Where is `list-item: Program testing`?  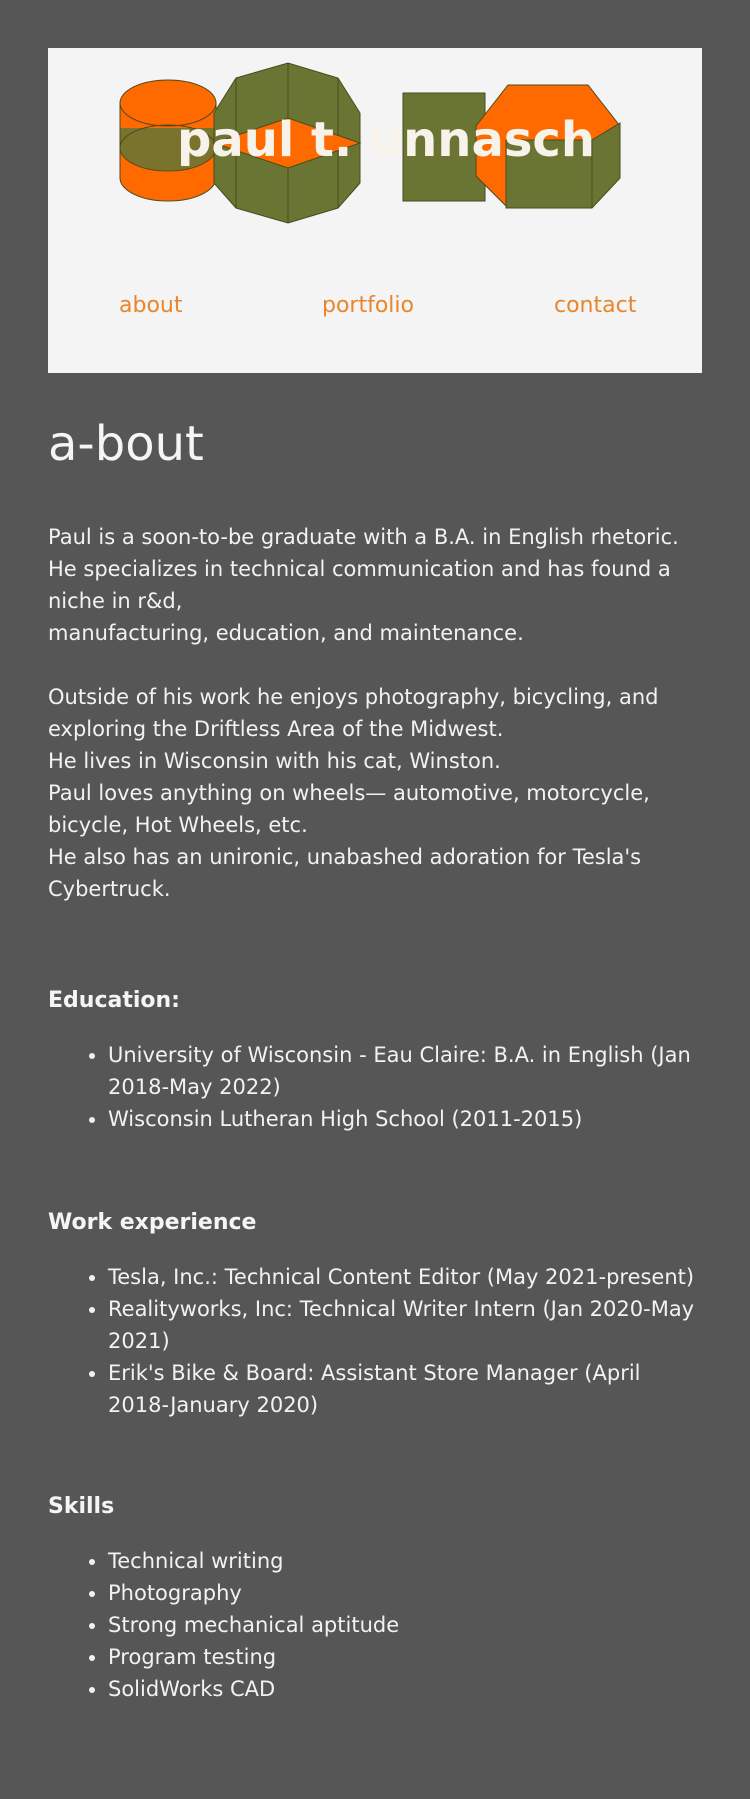
list-item: Program testing is located at coordinates (408, 1657).